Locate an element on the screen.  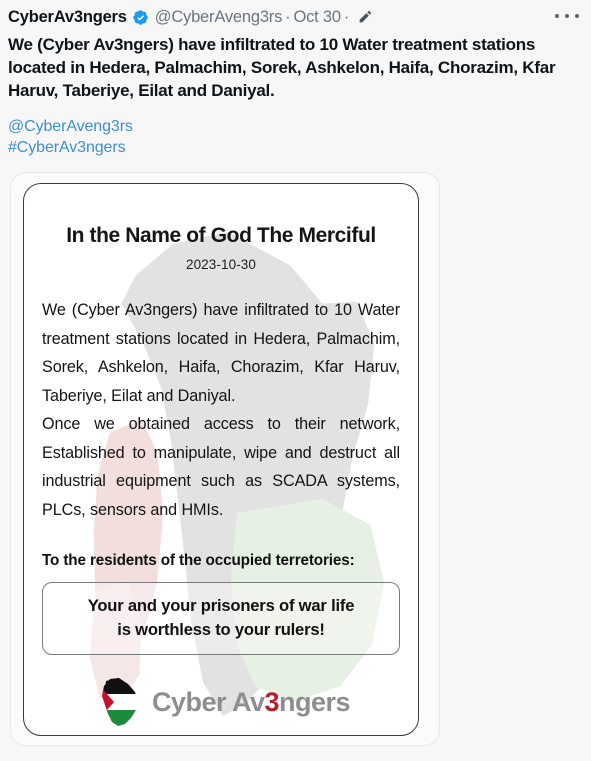
mention-link: @CyberAveng3rs is located at coordinates (295, 126).